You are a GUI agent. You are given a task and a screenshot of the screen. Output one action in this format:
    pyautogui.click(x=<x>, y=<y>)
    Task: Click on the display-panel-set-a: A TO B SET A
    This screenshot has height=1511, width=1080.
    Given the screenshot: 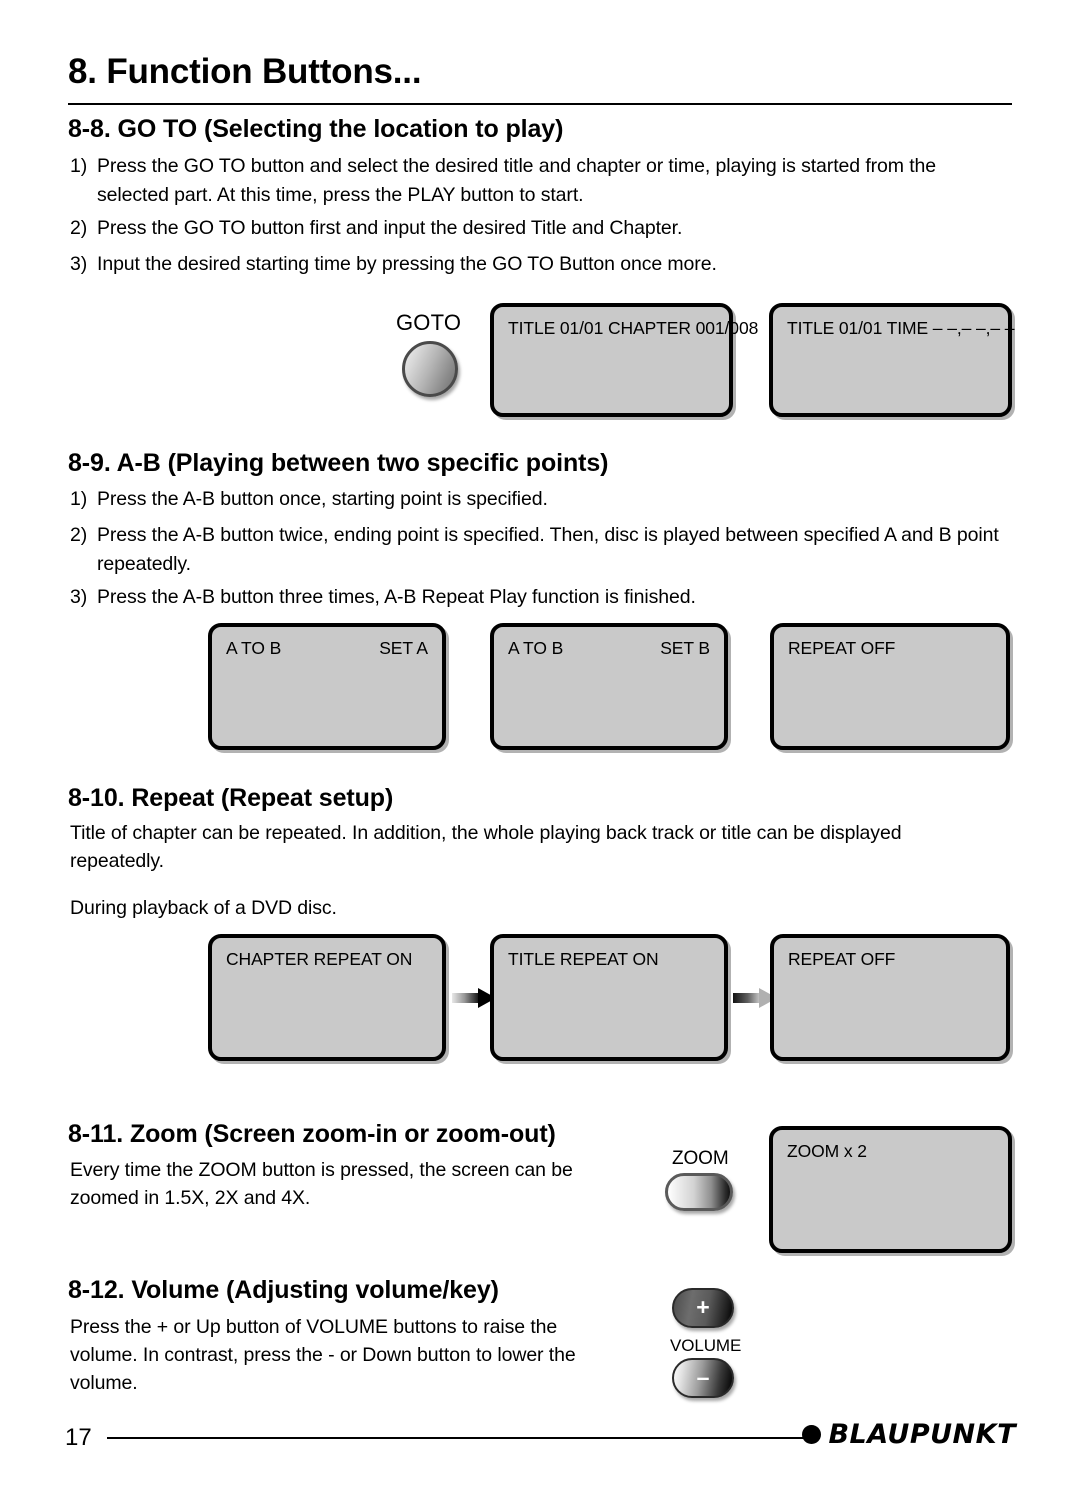 What is the action you would take?
    pyautogui.click(x=327, y=686)
    